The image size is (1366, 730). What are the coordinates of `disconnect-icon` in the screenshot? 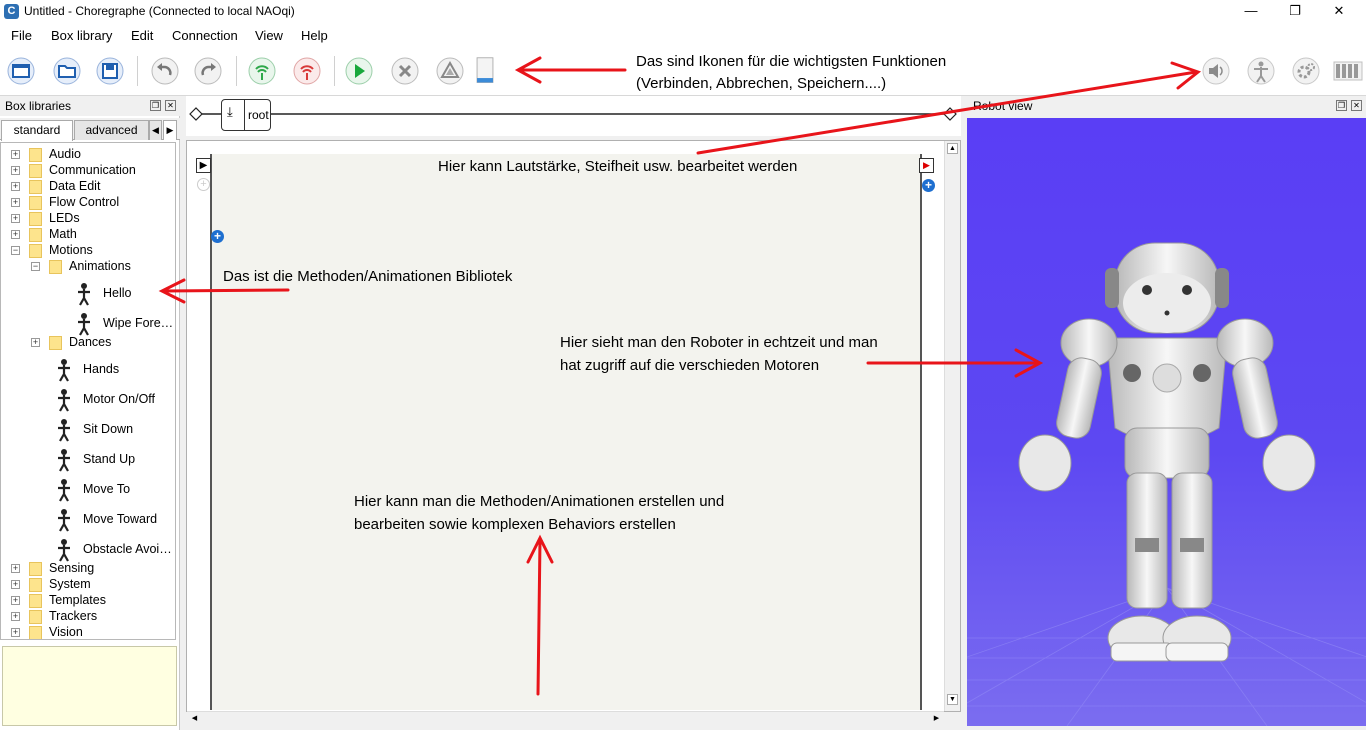 It's located at (307, 71).